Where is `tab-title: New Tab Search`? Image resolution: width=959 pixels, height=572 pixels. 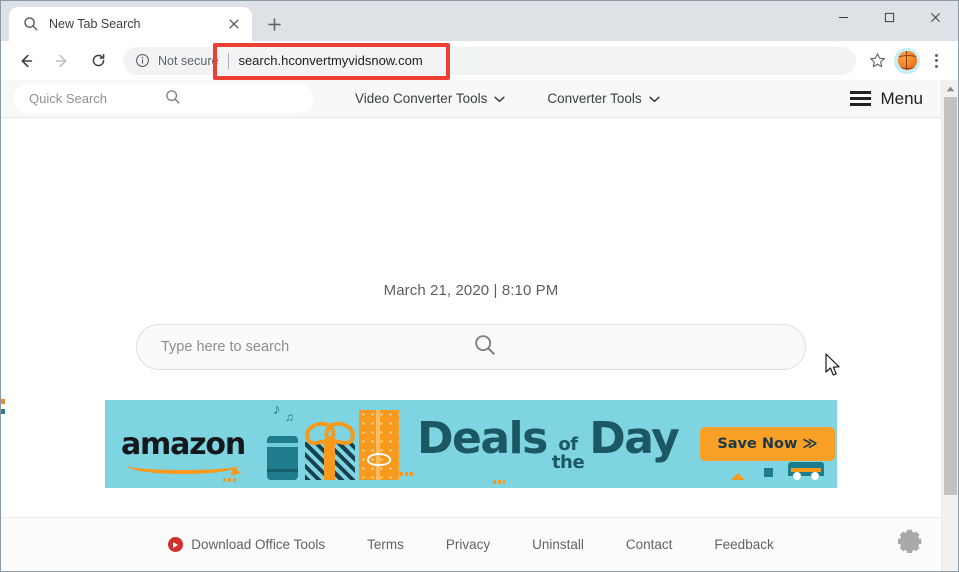 tab-title: New Tab Search is located at coordinates (95, 24).